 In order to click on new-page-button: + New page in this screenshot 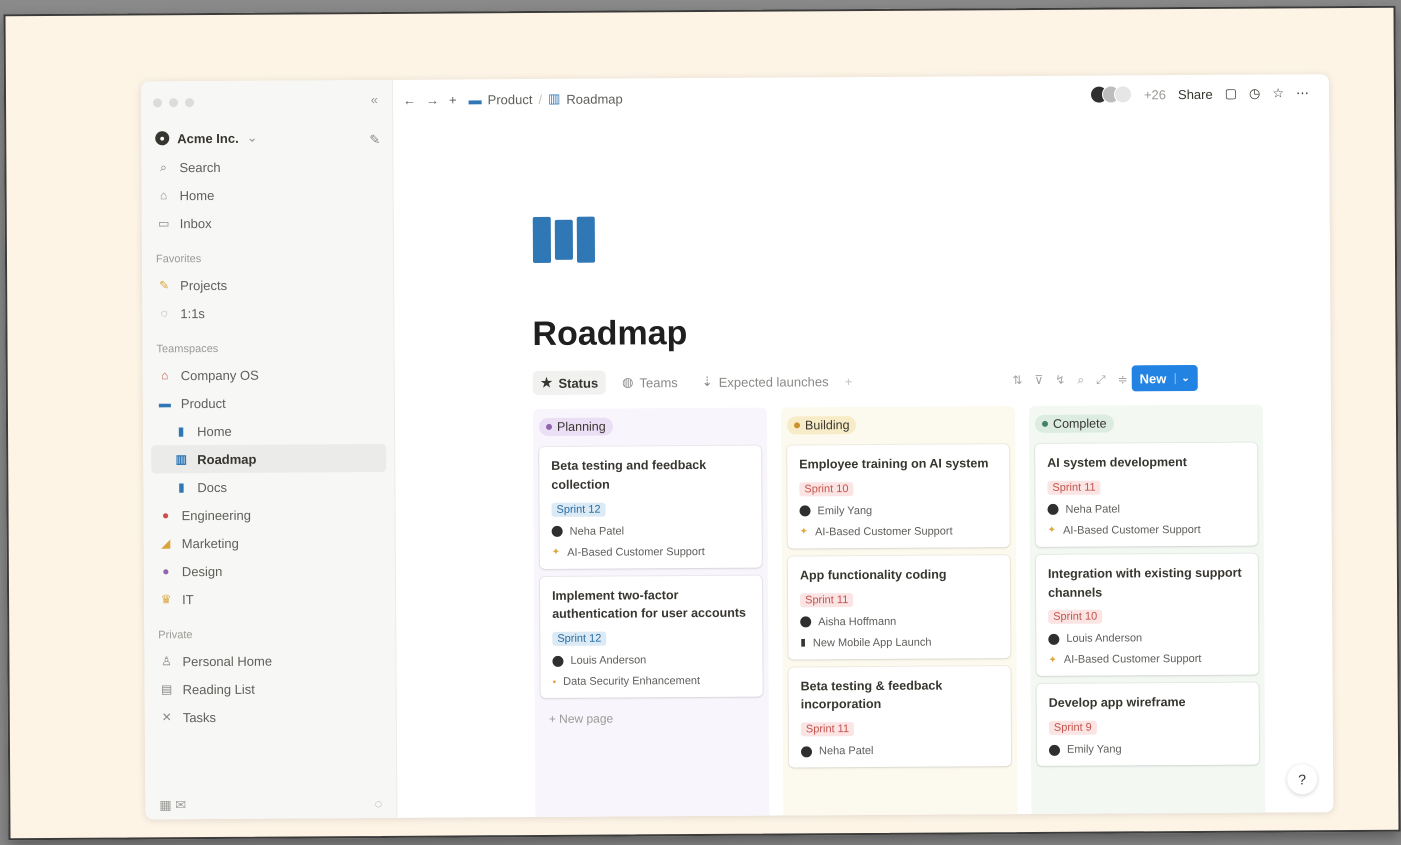, I will do `click(652, 718)`.